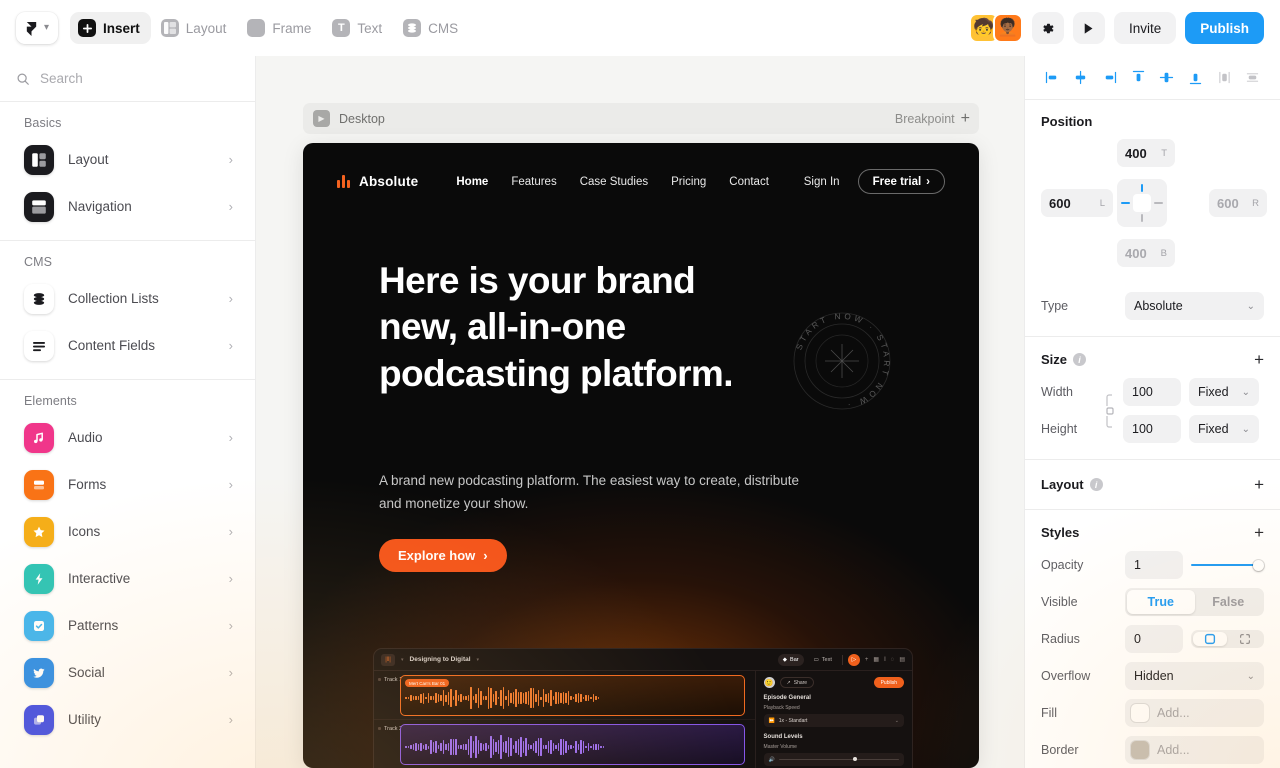 The width and height of the screenshot is (1280, 768). I want to click on editor-add-icon: +, so click(867, 660).